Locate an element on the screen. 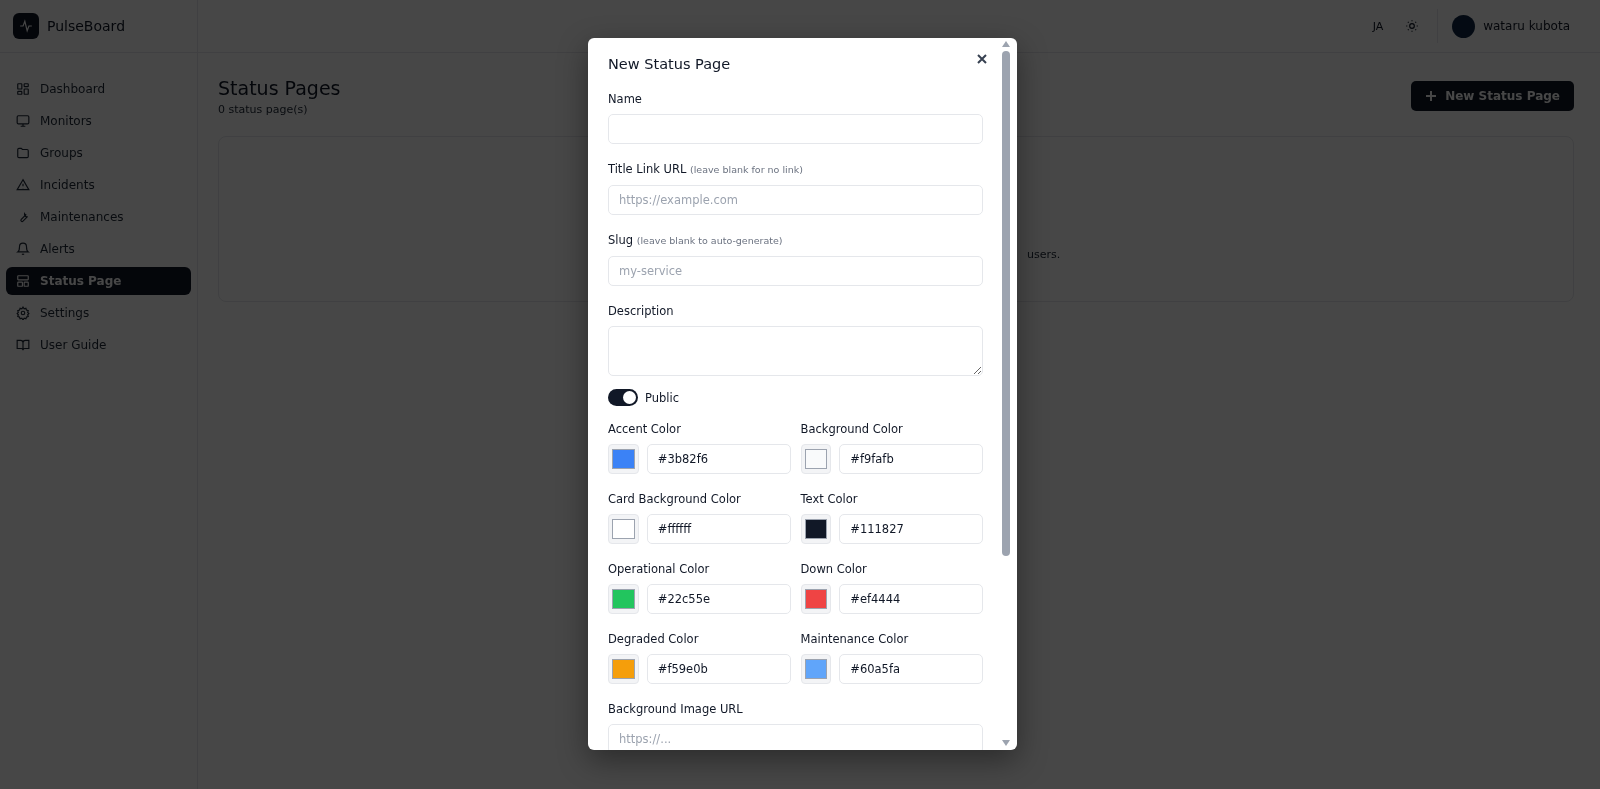 The width and height of the screenshot is (1600, 789). dialog-title: New Status Page is located at coordinates (670, 64).